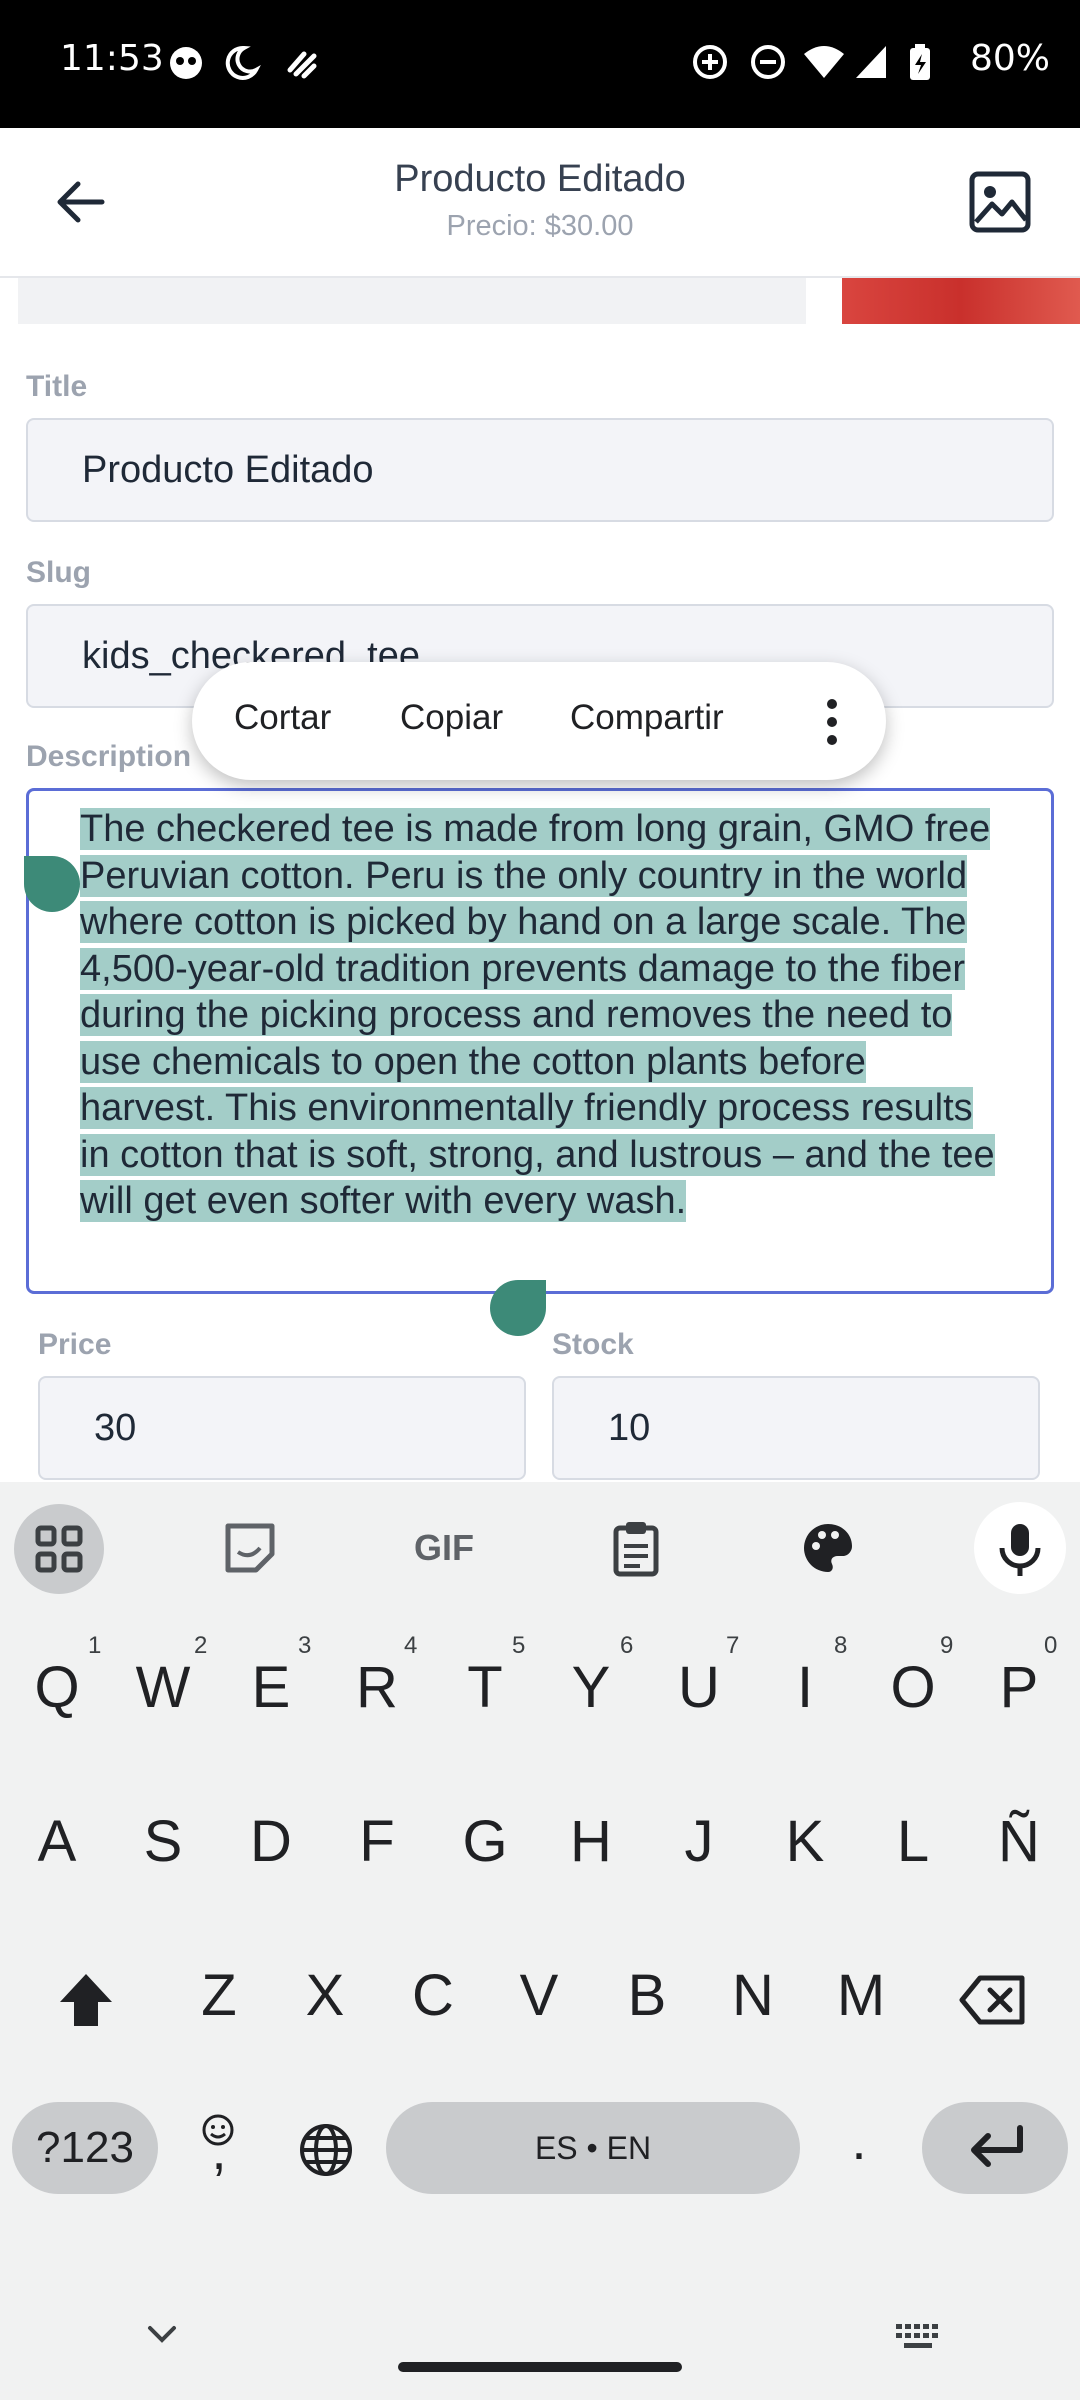  What do you see at coordinates (996, 2148) in the screenshot?
I see `enter-icon` at bounding box center [996, 2148].